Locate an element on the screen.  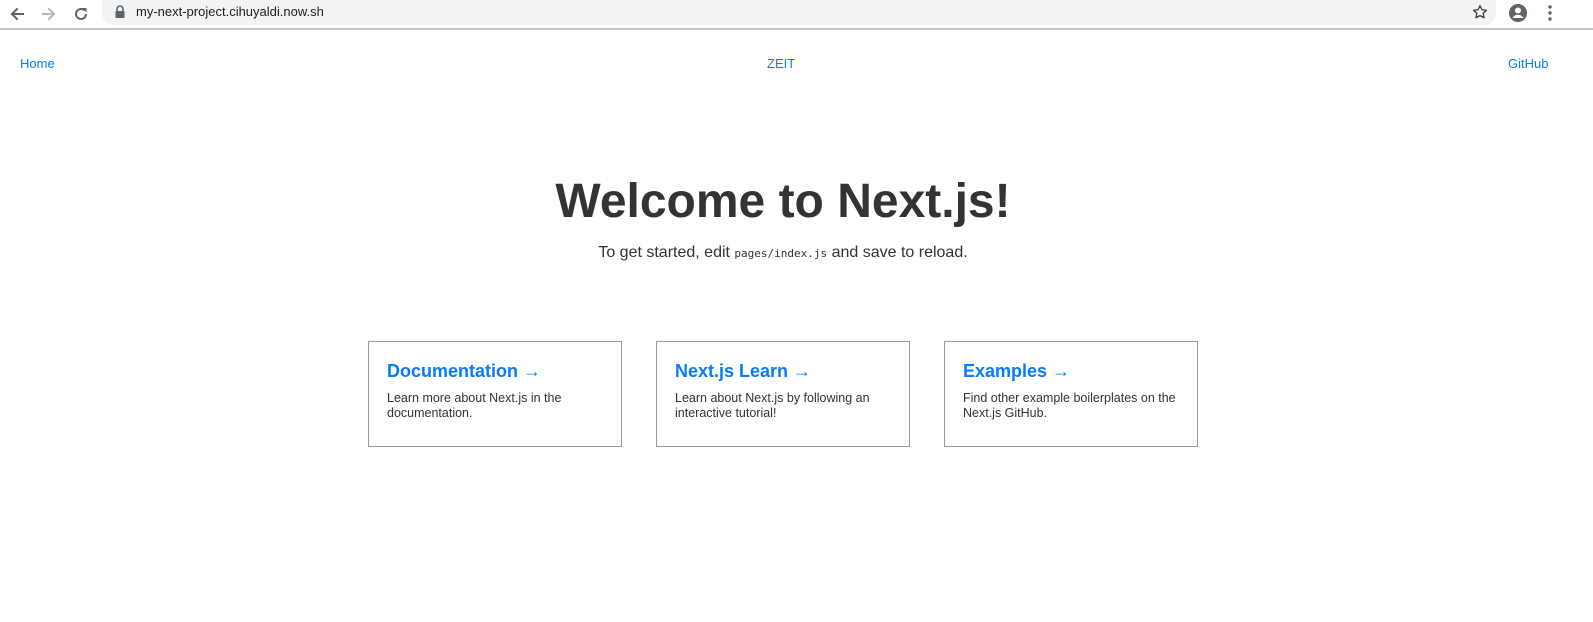
card-title: Examples → is located at coordinates (1017, 371).